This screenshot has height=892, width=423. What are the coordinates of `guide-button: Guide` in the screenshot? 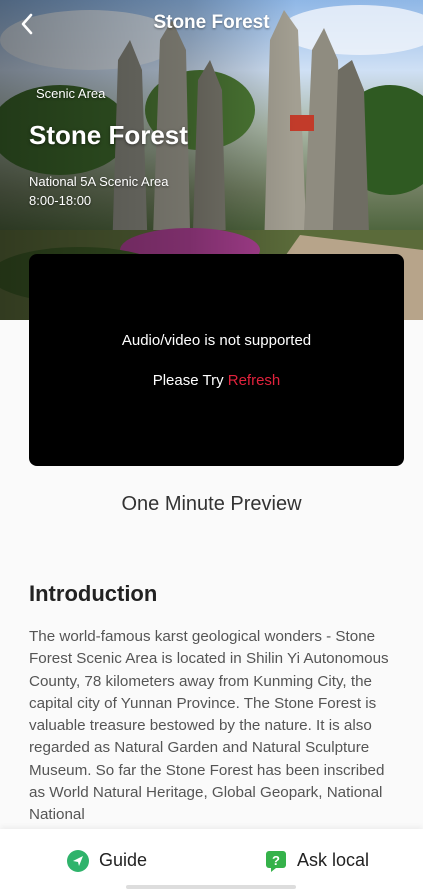 It's located at (107, 860).